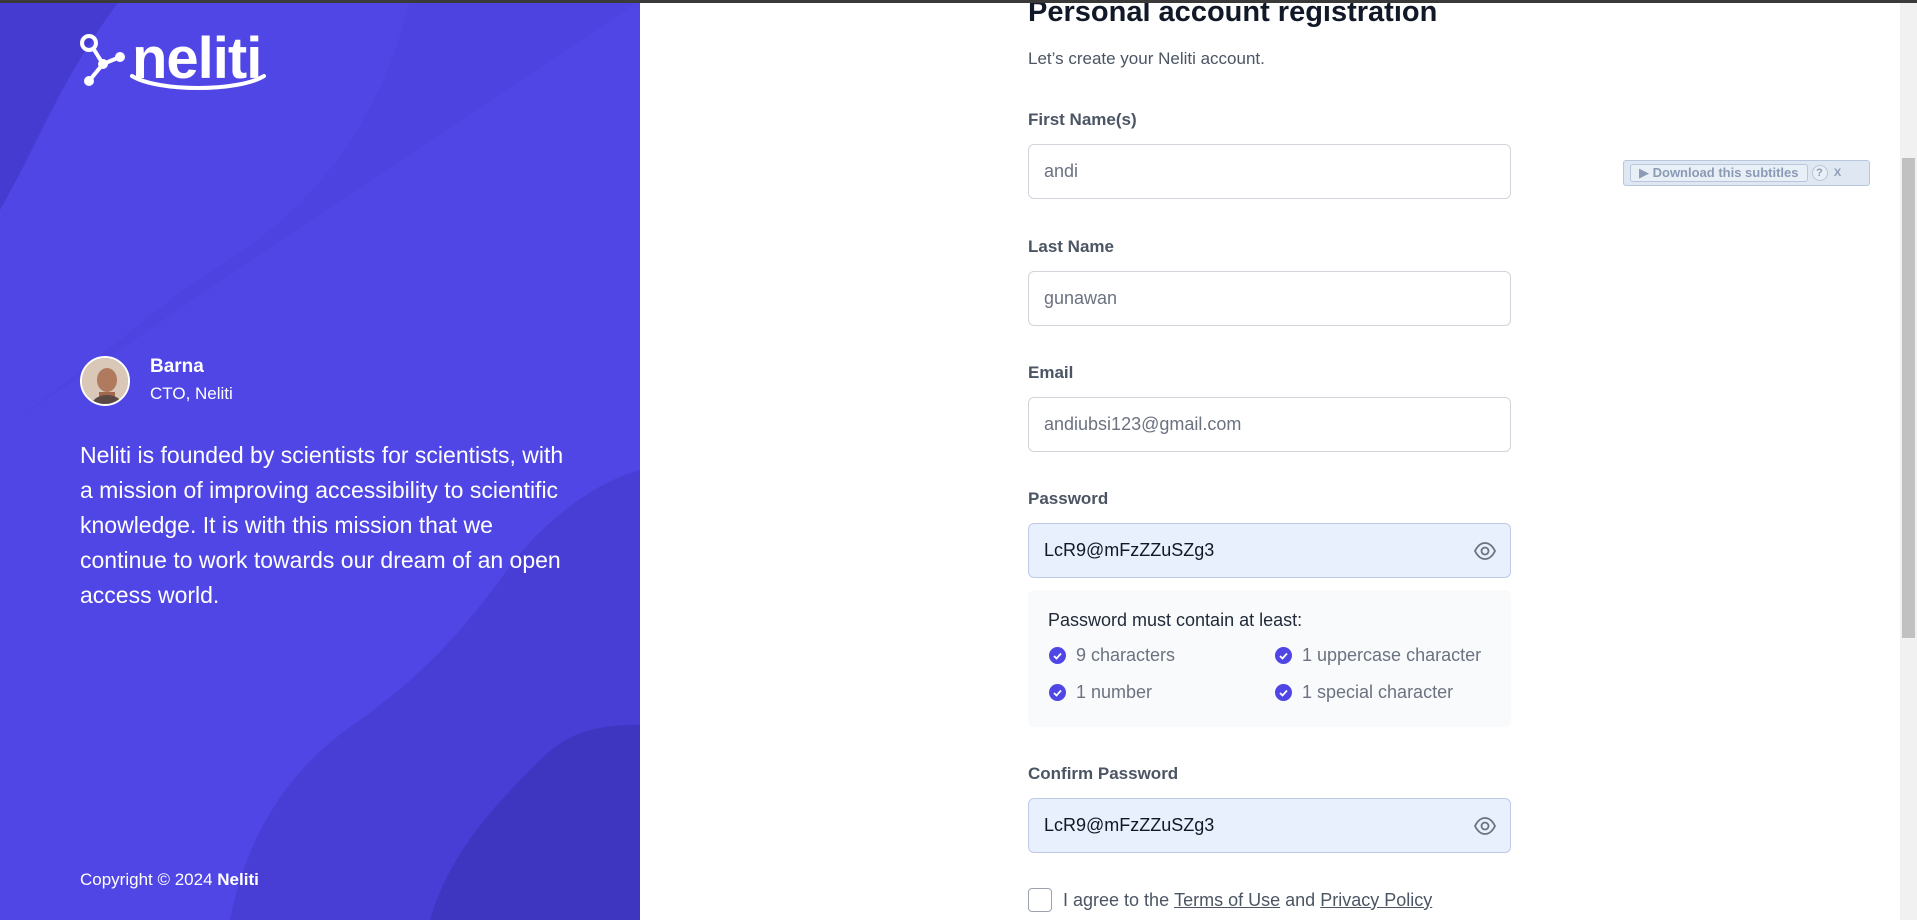 The image size is (1917, 920). Describe the element at coordinates (102, 60) in the screenshot. I see `molecule-icon` at that location.